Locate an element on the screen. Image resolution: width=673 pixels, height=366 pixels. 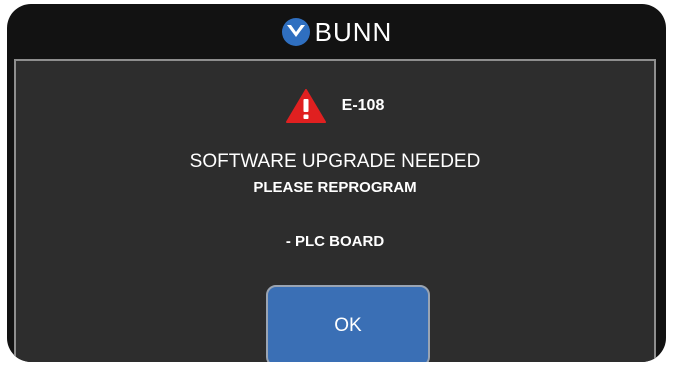
brand-logo: BUNN is located at coordinates (337, 32).